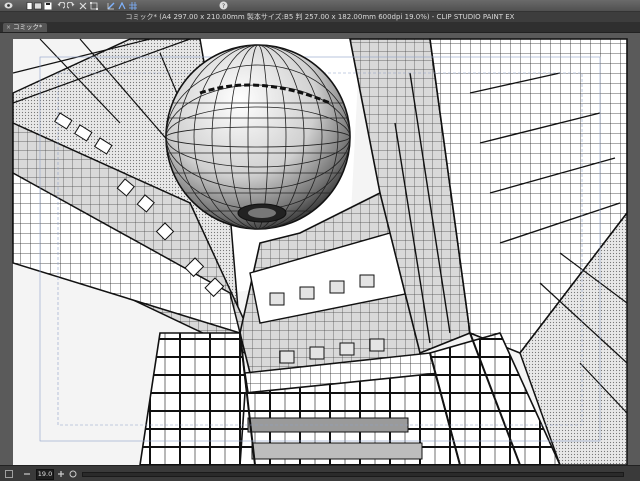 The width and height of the screenshot is (640, 481). Describe the element at coordinates (8, 5) in the screenshot. I see `app-menu-icon` at that location.